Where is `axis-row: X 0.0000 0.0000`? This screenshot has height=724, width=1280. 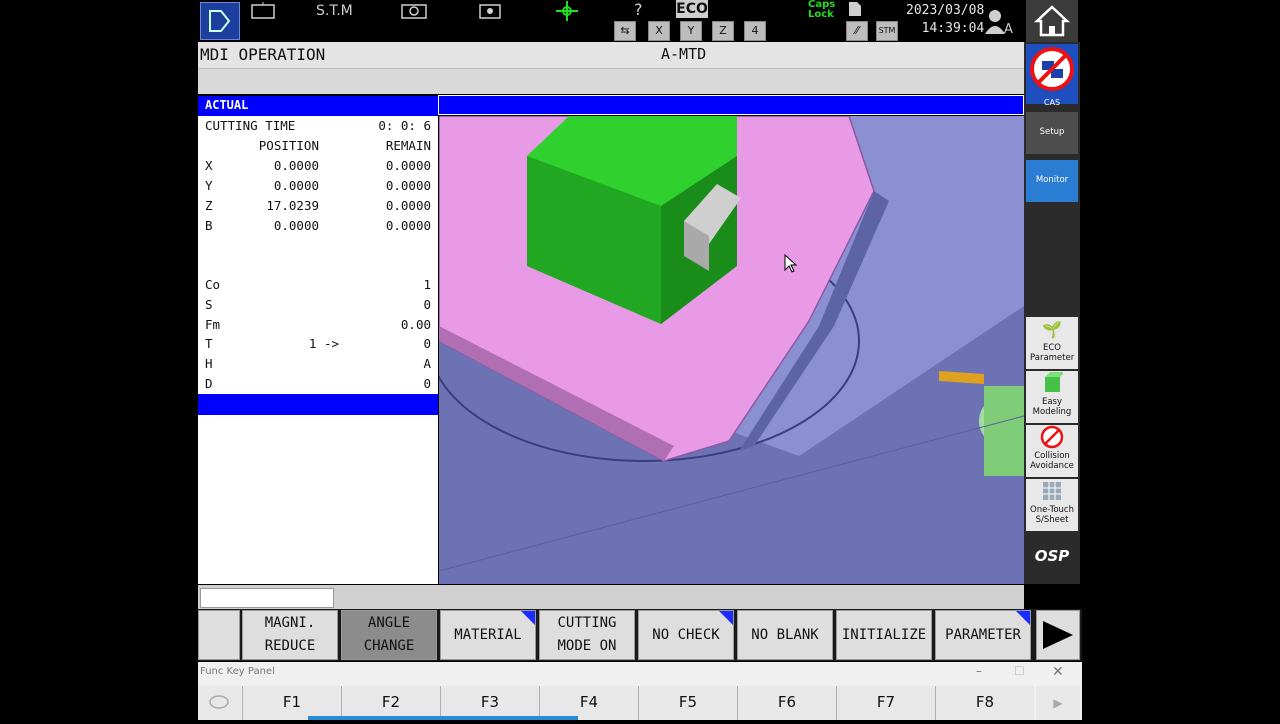
axis-row: X 0.0000 0.0000 is located at coordinates (318, 167).